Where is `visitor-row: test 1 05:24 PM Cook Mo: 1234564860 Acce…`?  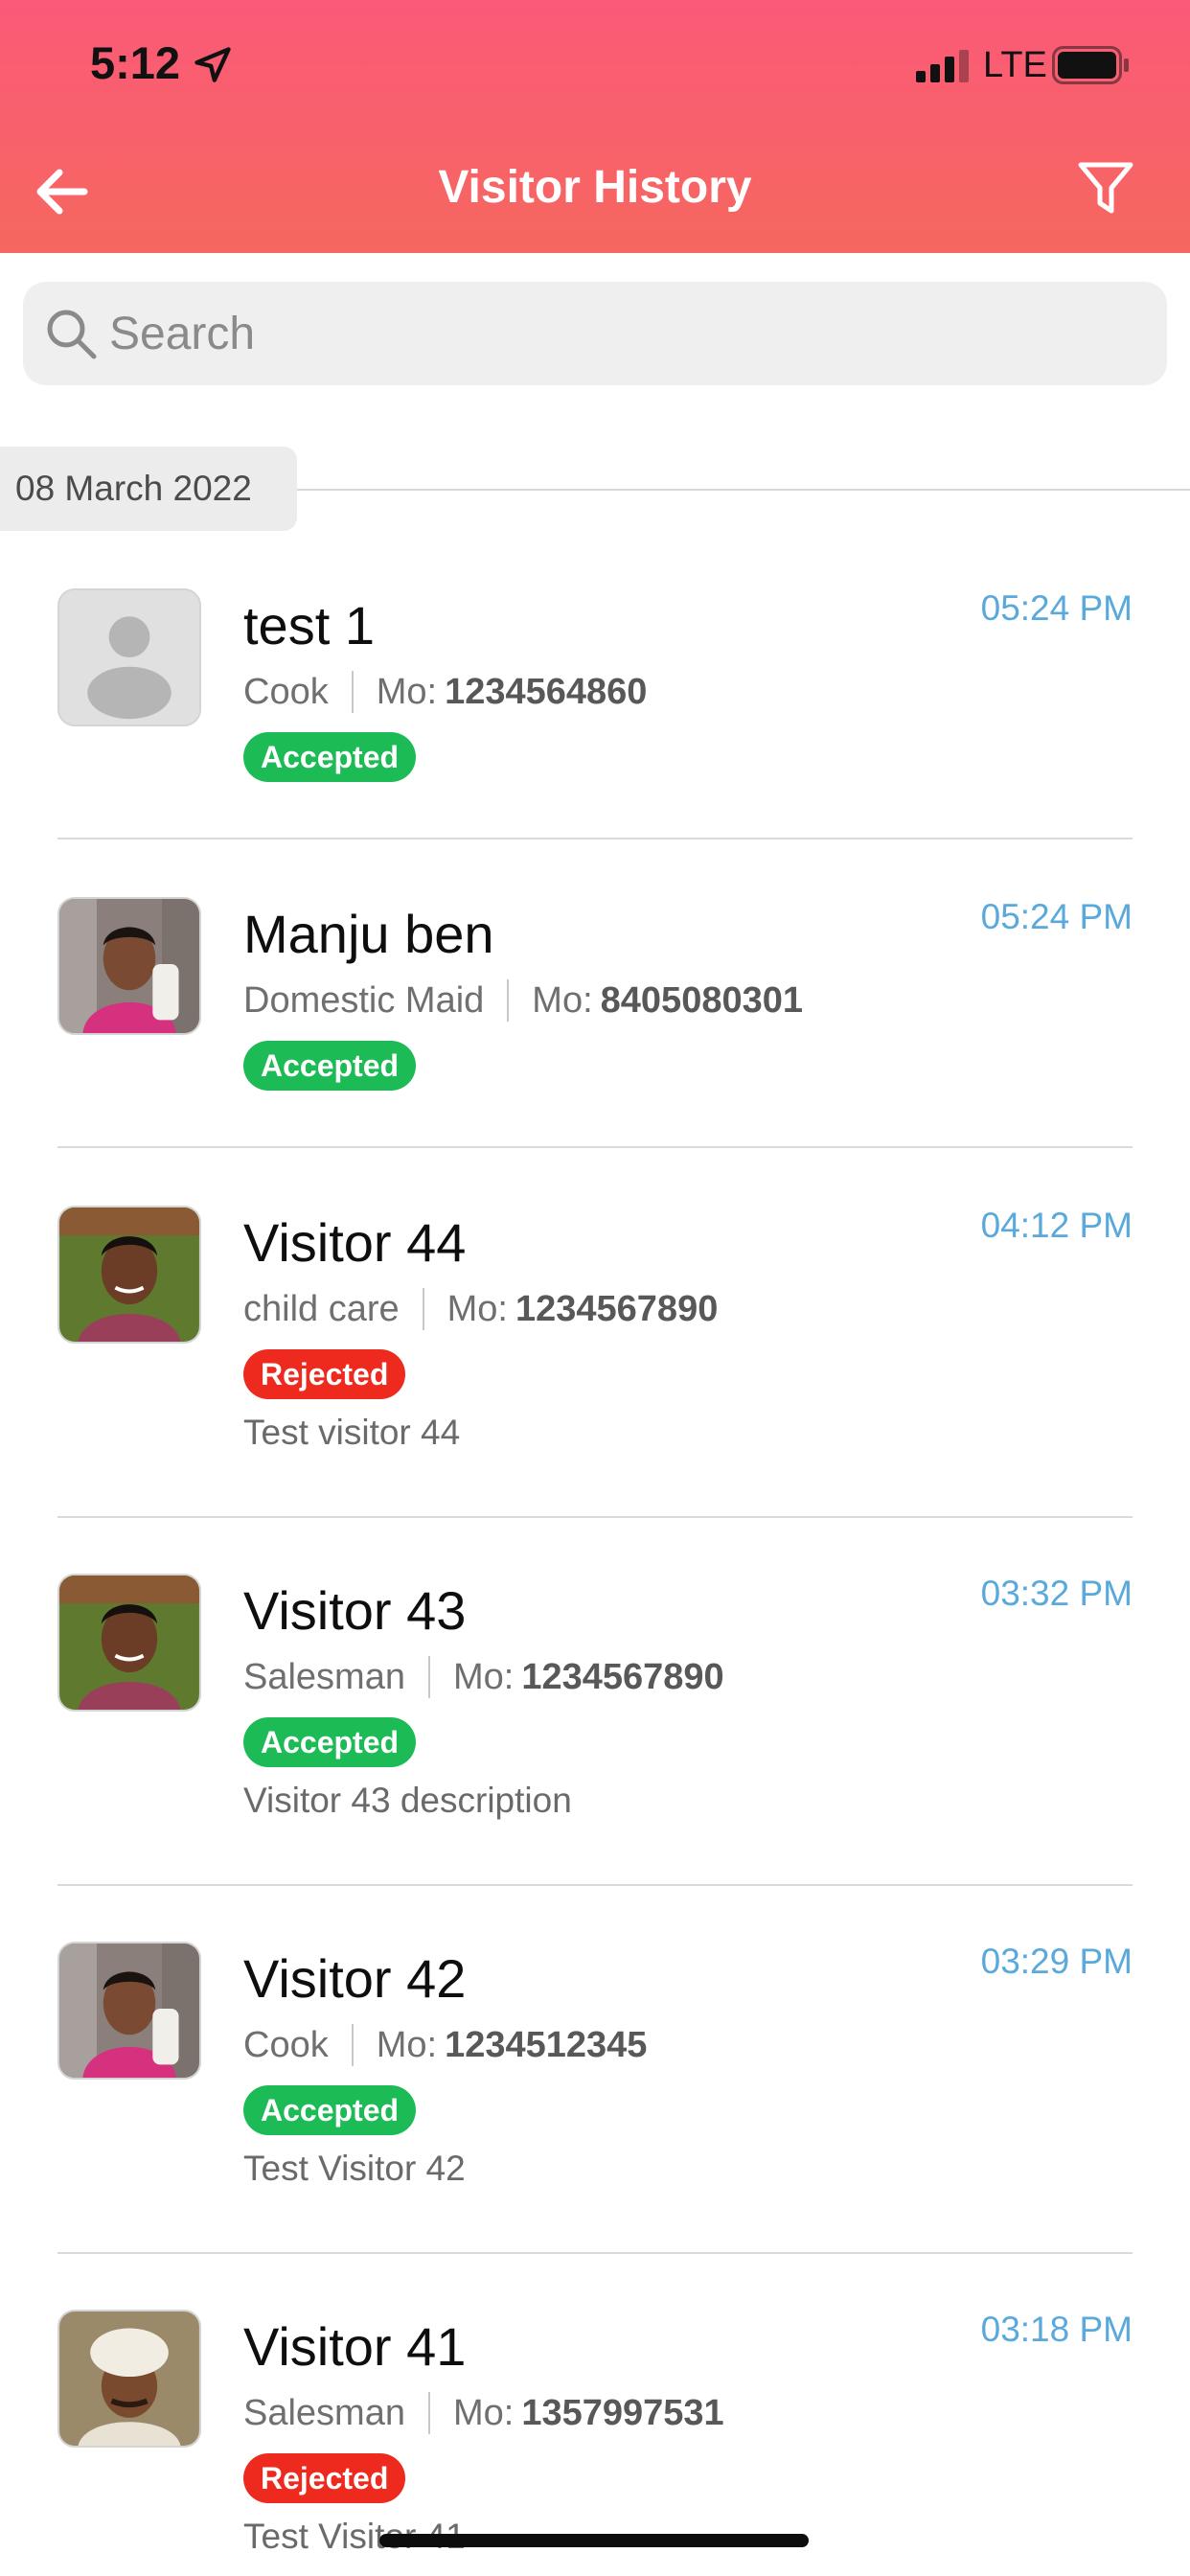
visitor-row: test 1 05:24 PM Cook Mo: 1234564860 Acce… is located at coordinates (595, 698).